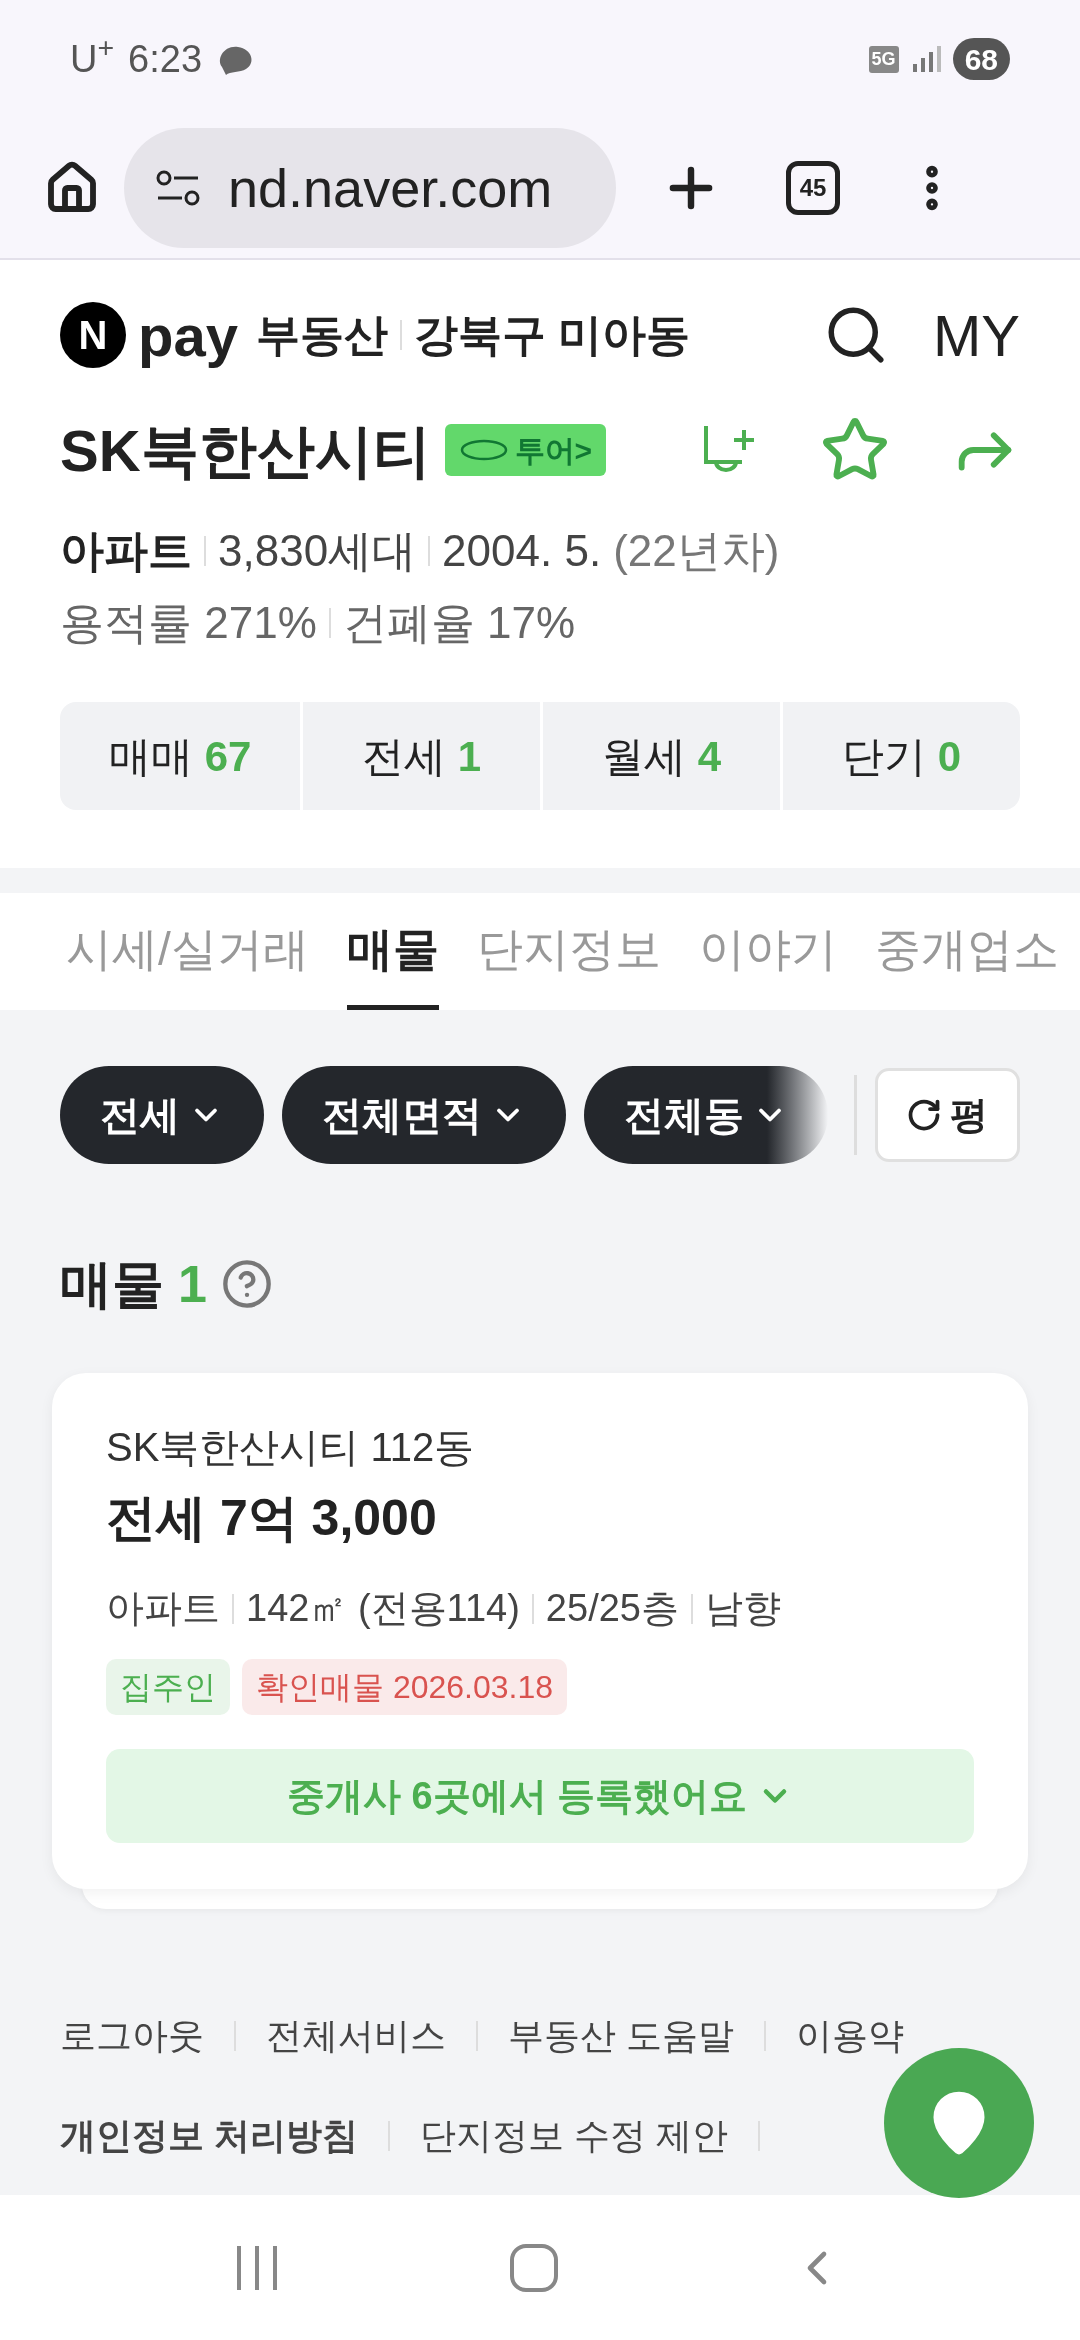 The height and width of the screenshot is (2340, 1080). I want to click on signal-icon, so click(925, 59).